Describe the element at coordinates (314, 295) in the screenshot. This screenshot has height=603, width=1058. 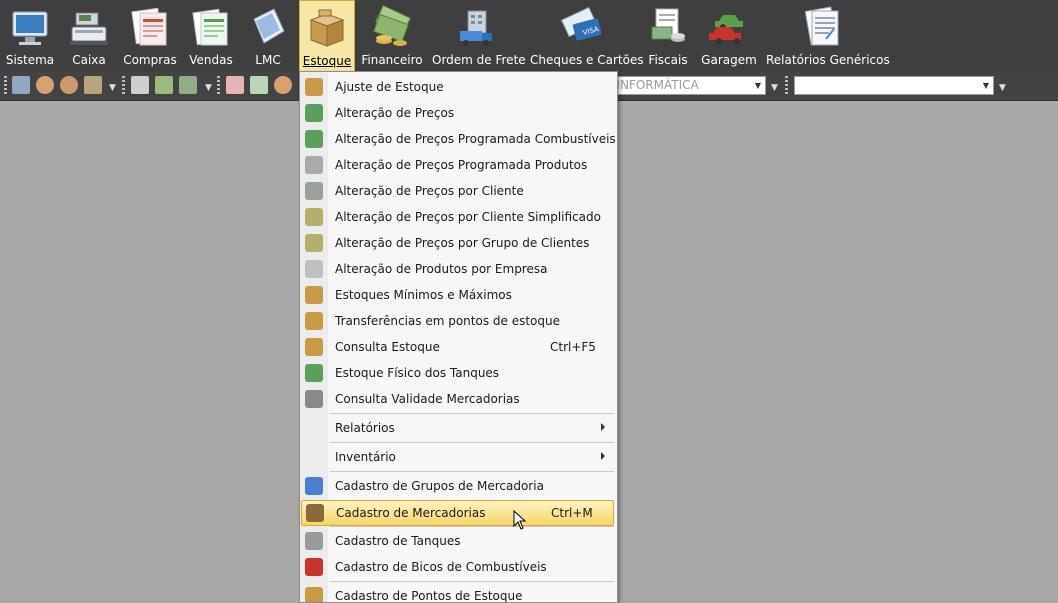
I see `min-max-icon` at that location.